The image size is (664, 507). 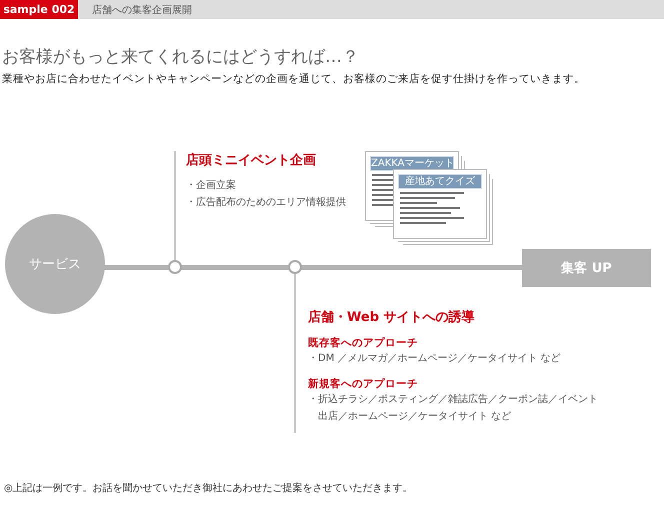 I want to click on bullet-item: ・企画立案, so click(x=211, y=185).